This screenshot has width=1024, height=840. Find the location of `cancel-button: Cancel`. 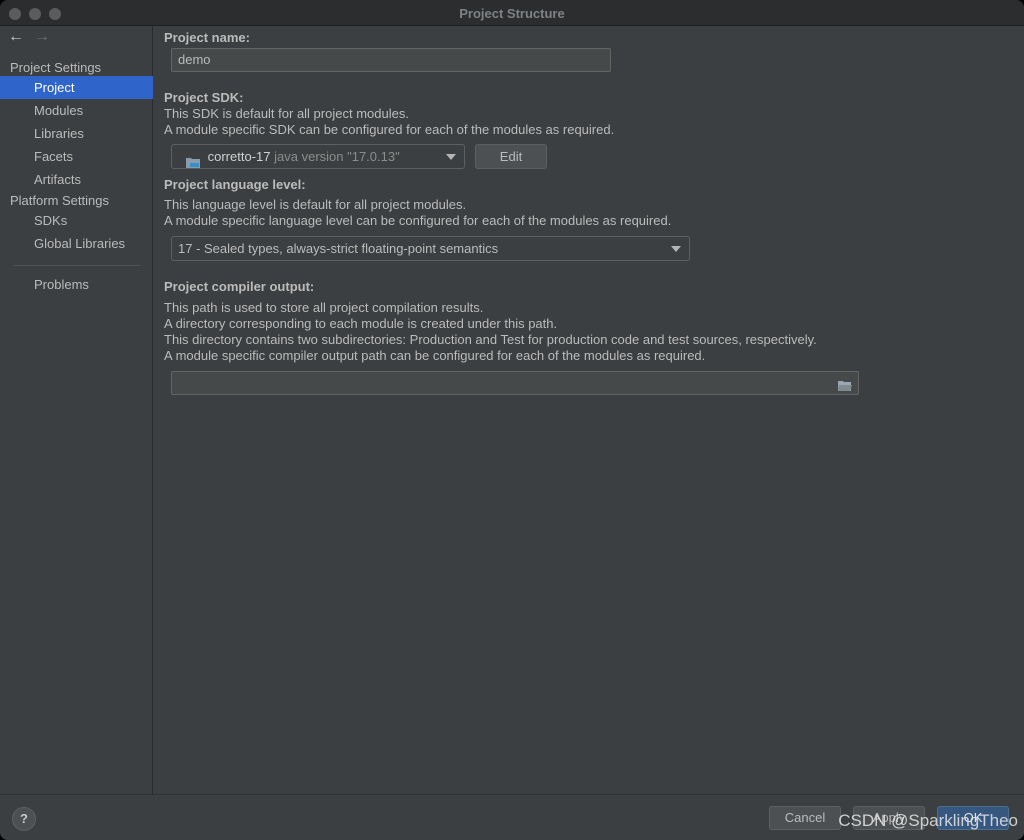

cancel-button: Cancel is located at coordinates (805, 818).